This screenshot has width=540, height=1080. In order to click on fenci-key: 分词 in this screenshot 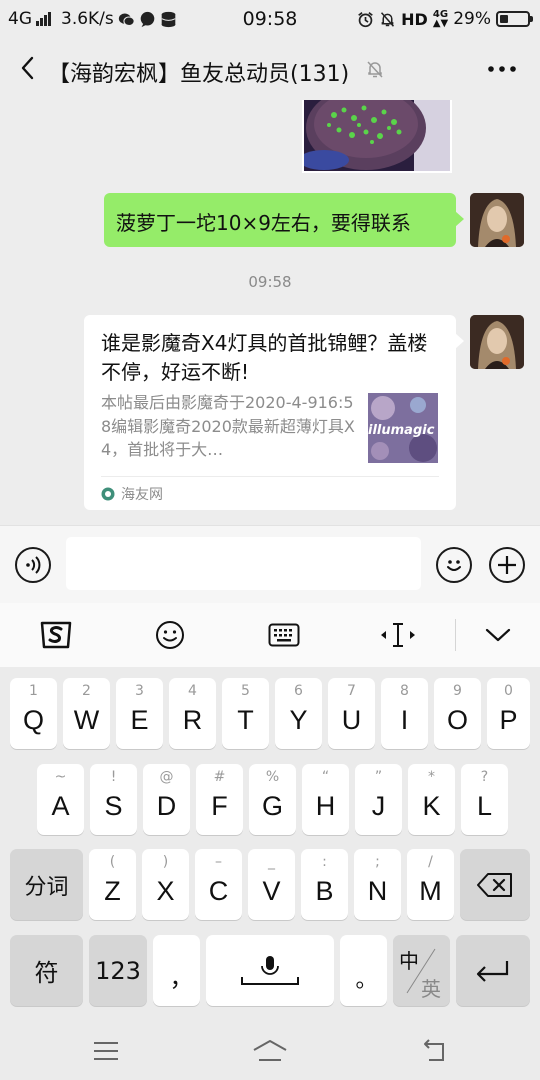, I will do `click(46, 884)`.